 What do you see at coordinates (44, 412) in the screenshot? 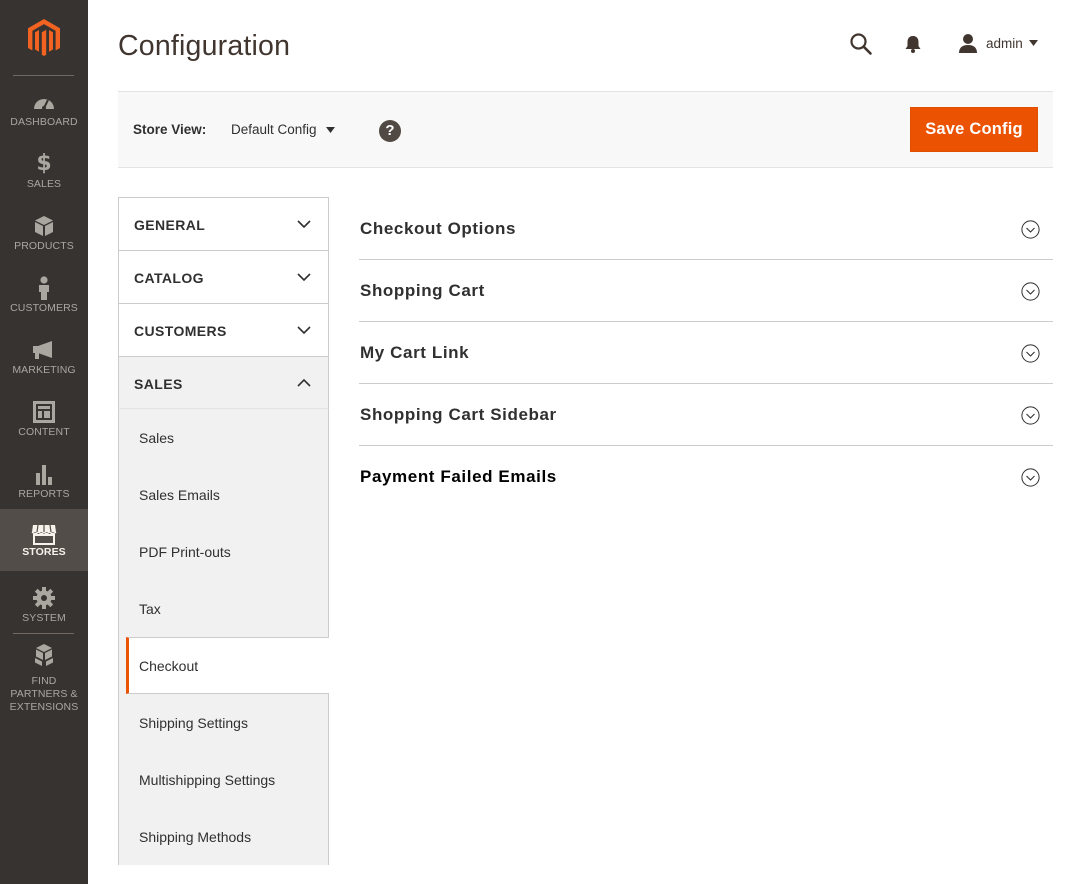
I see `layout-icon` at bounding box center [44, 412].